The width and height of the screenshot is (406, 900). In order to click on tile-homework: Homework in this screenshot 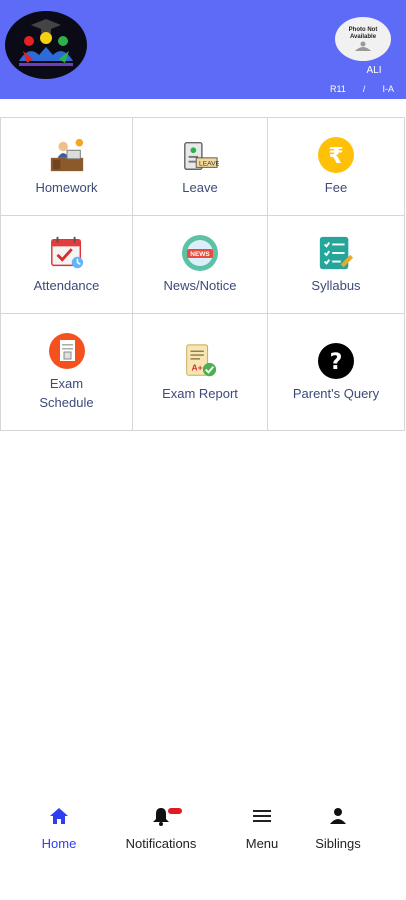, I will do `click(67, 167)`.